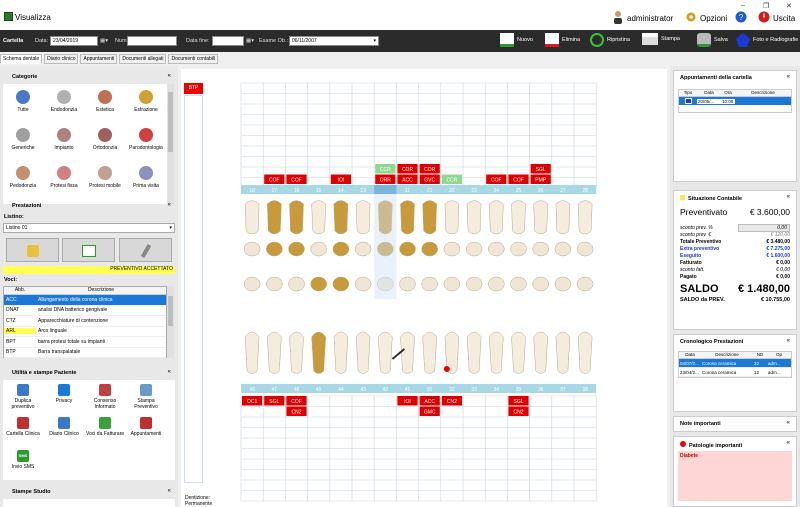 Image resolution: width=800 pixels, height=507 pixels. What do you see at coordinates (541, 191) in the screenshot?
I see `tooth-number: 26` at bounding box center [541, 191].